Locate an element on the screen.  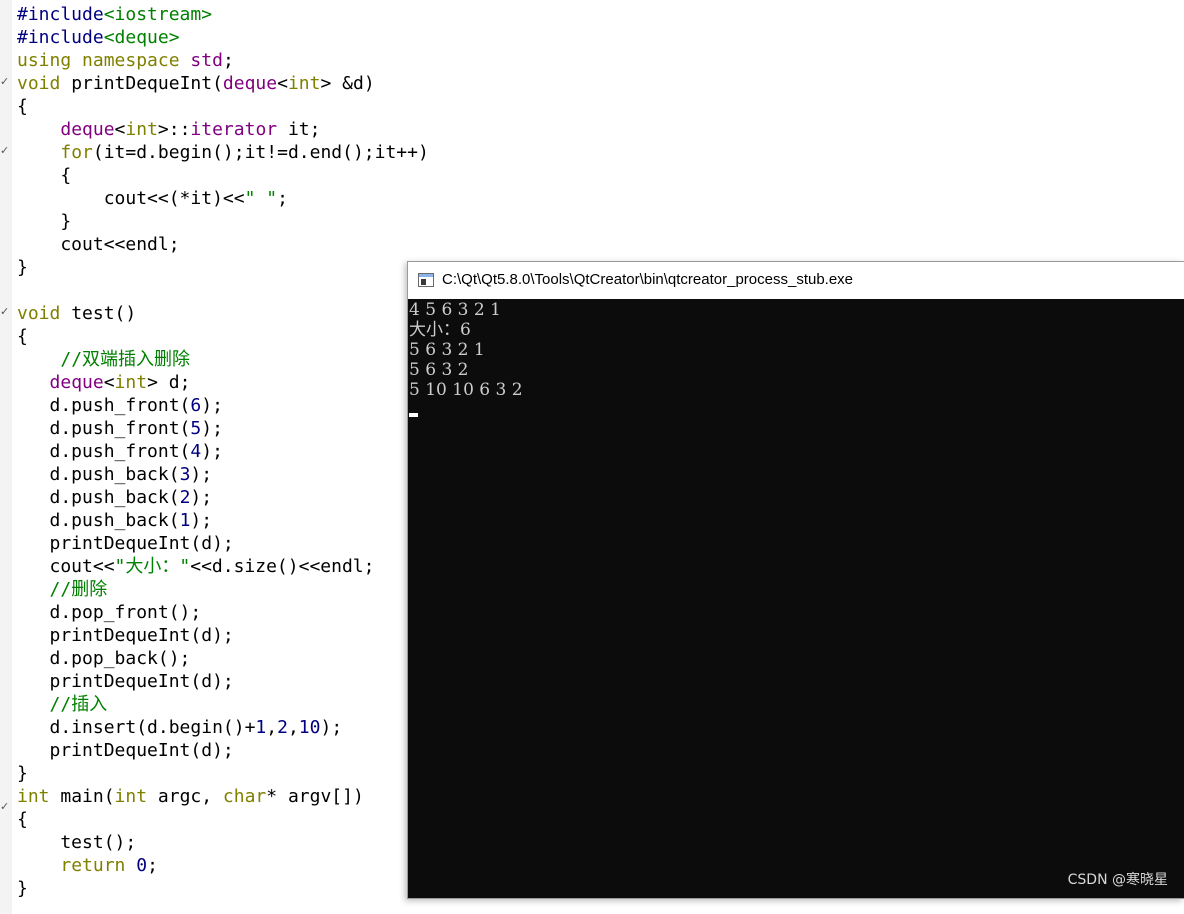
code-token: printDequeInt(d); is located at coordinates (125, 681).